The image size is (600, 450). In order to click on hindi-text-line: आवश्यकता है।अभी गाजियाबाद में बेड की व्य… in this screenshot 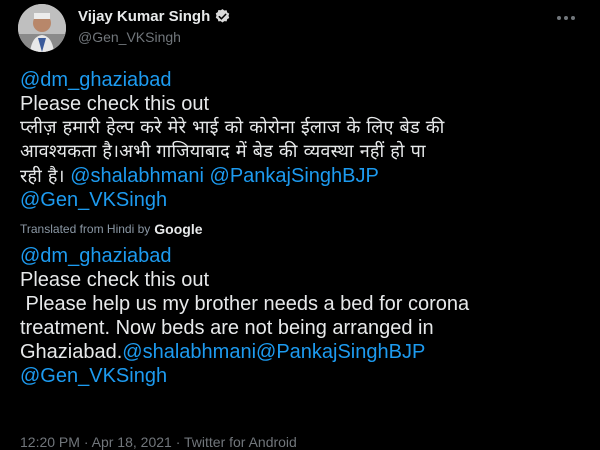, I will do `click(223, 151)`.